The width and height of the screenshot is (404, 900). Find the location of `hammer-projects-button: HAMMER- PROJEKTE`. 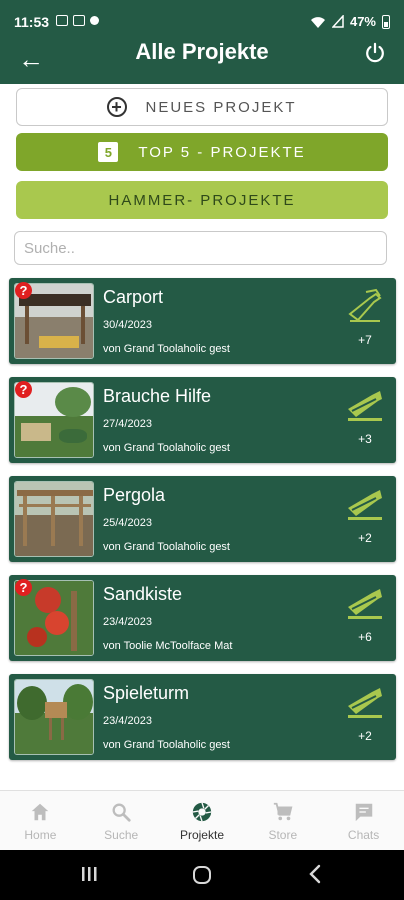

hammer-projects-button: HAMMER- PROJEKTE is located at coordinates (202, 200).